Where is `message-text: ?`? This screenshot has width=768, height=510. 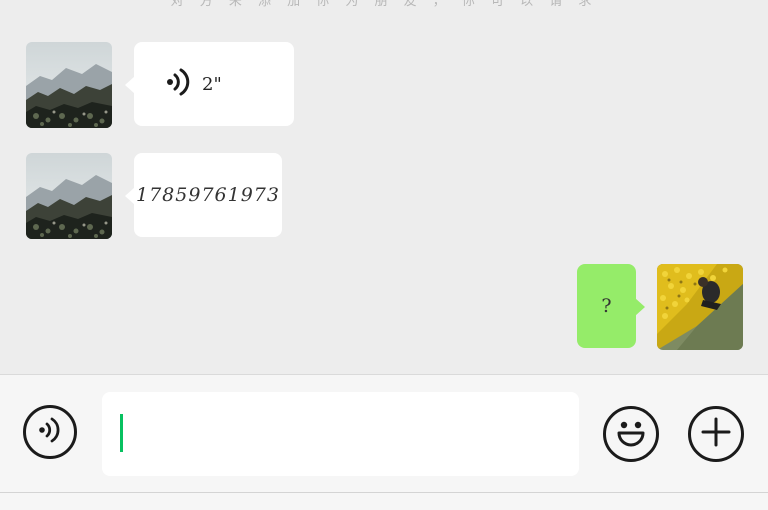
message-text: ? is located at coordinates (606, 306).